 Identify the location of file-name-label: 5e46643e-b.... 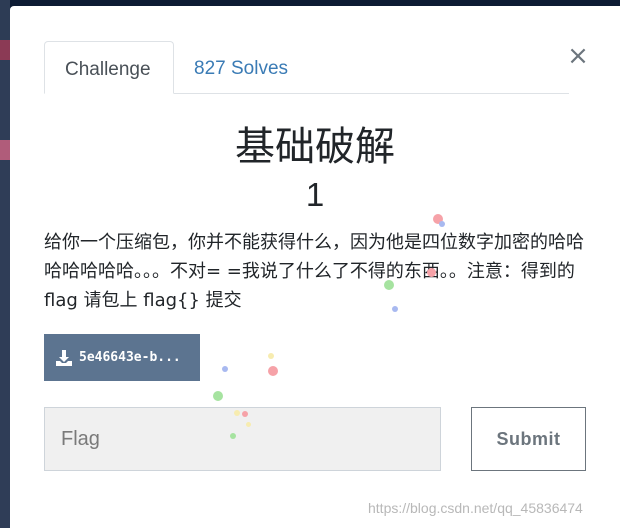
(130, 357).